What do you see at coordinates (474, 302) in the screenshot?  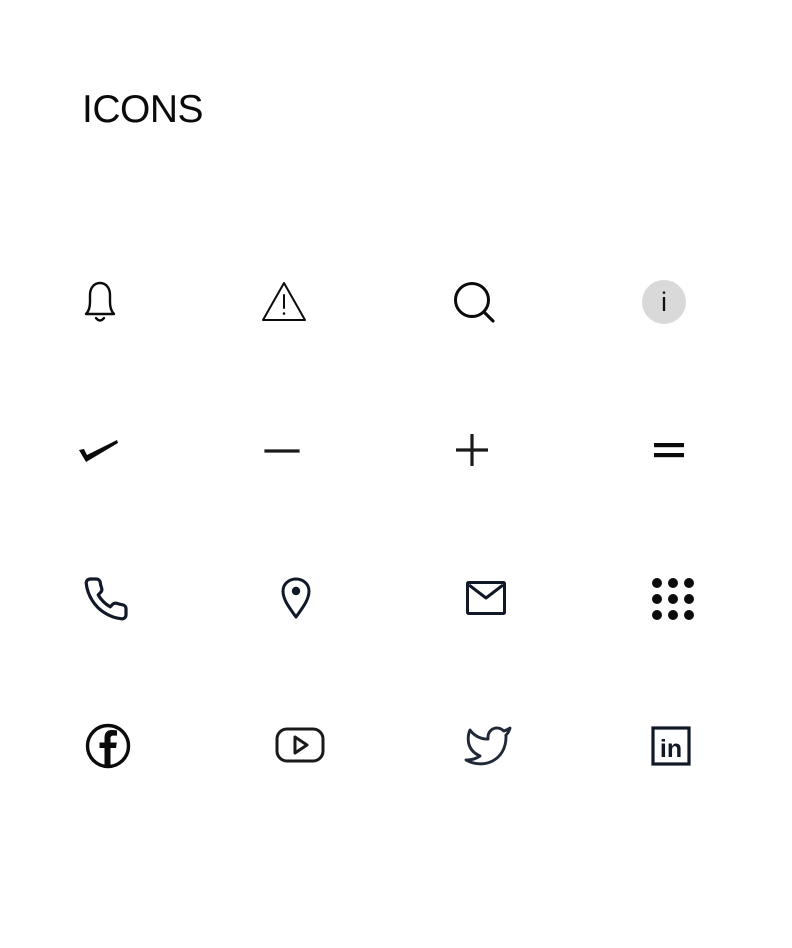 I see `search-icon` at bounding box center [474, 302].